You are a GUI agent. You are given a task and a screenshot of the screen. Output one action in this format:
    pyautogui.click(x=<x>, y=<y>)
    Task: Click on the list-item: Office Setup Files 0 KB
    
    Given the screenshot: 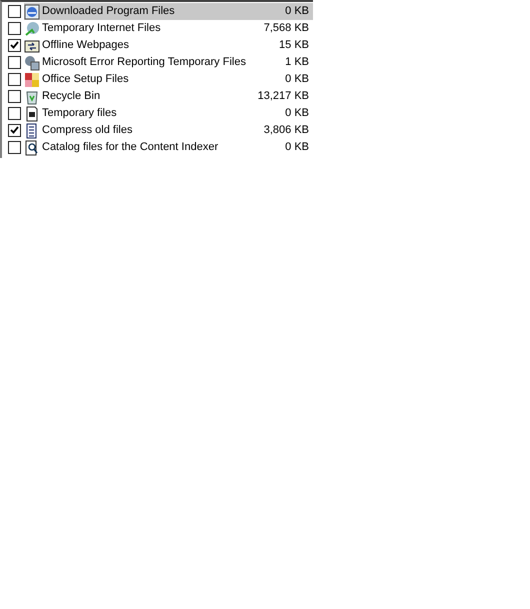 What is the action you would take?
    pyautogui.click(x=168, y=79)
    